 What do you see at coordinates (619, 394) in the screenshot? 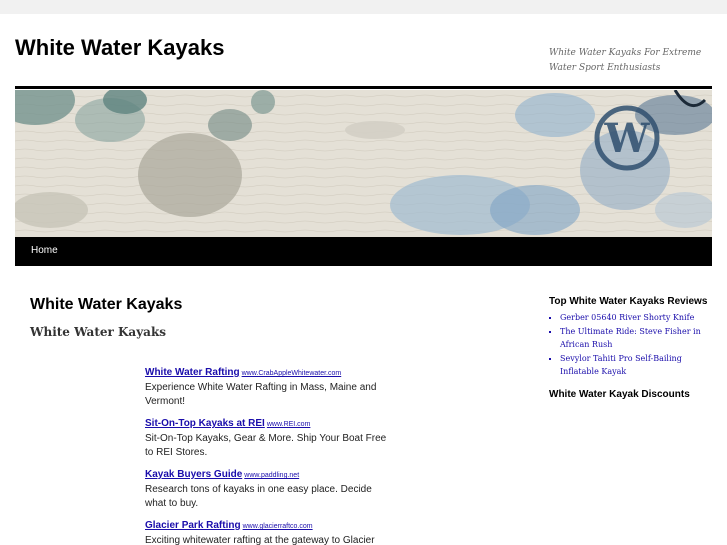
I see `widget-title-discounts: White Water Kayak Discounts` at bounding box center [619, 394].